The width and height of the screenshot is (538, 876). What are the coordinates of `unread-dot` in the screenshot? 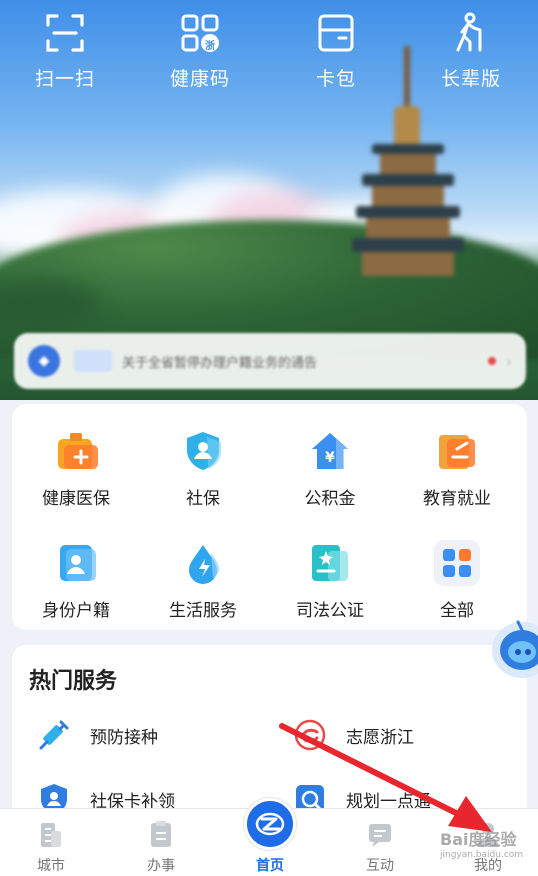 It's located at (491, 361).